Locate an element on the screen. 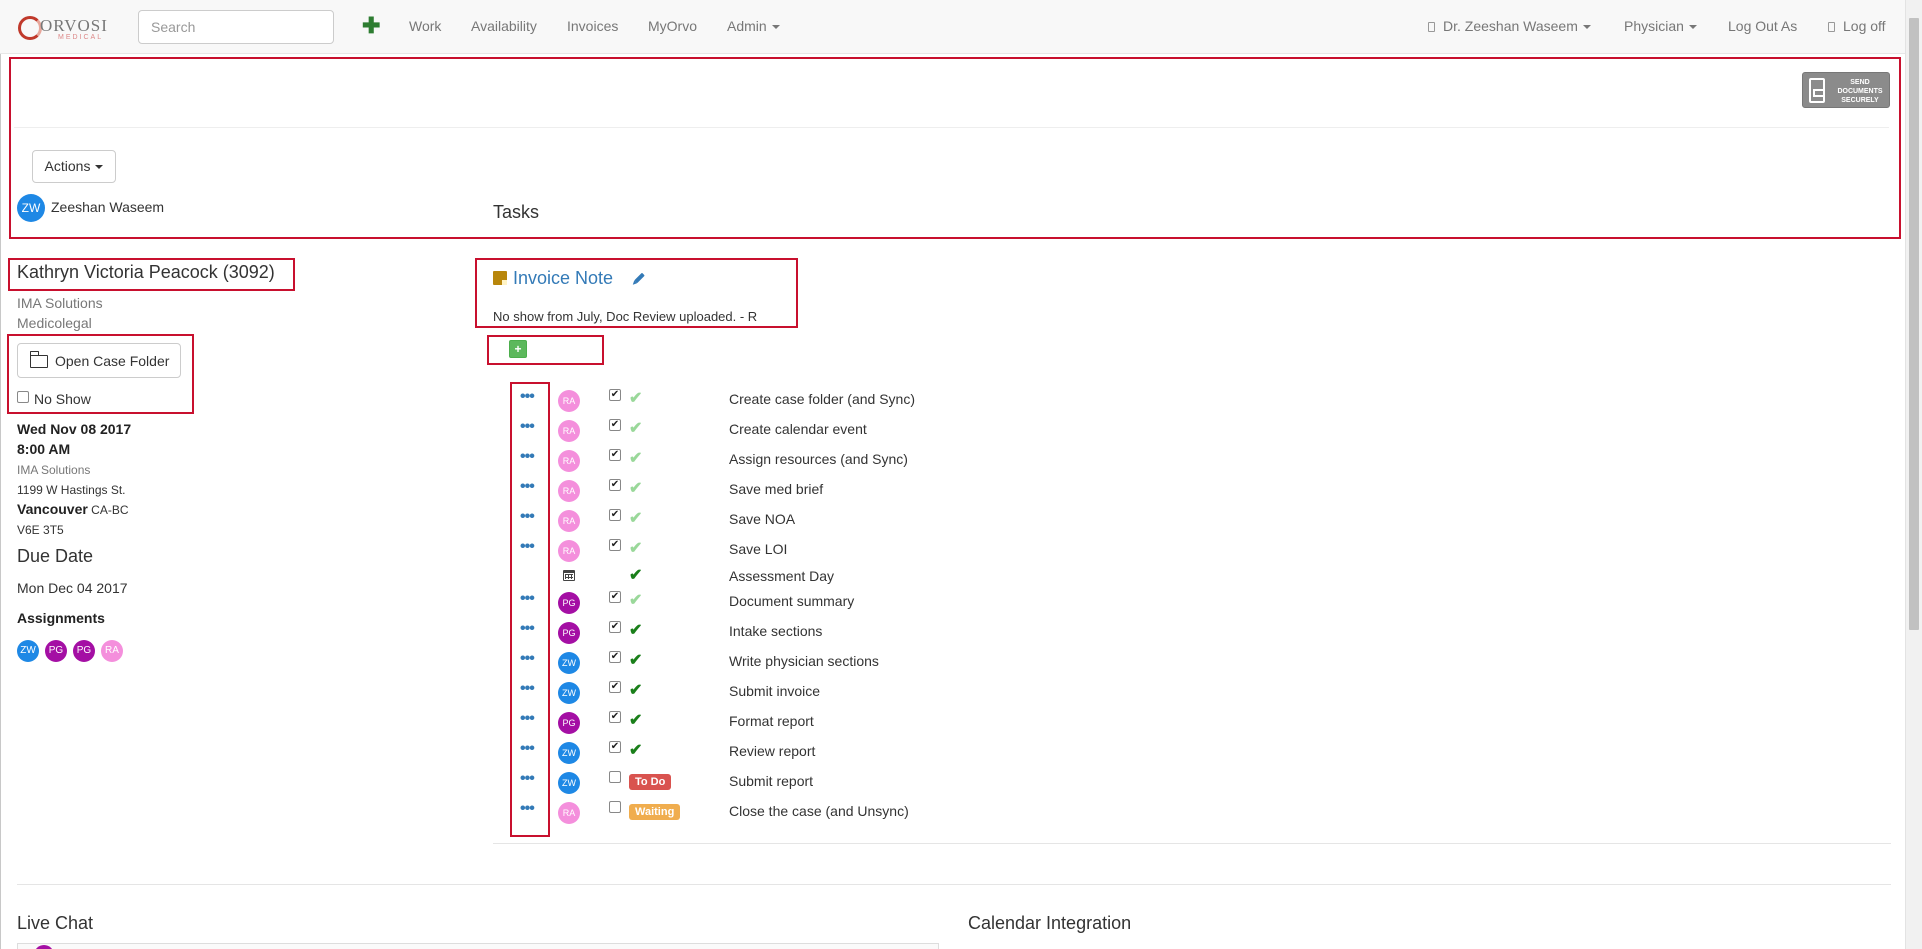  logo-ring-icon is located at coordinates (30, 28).